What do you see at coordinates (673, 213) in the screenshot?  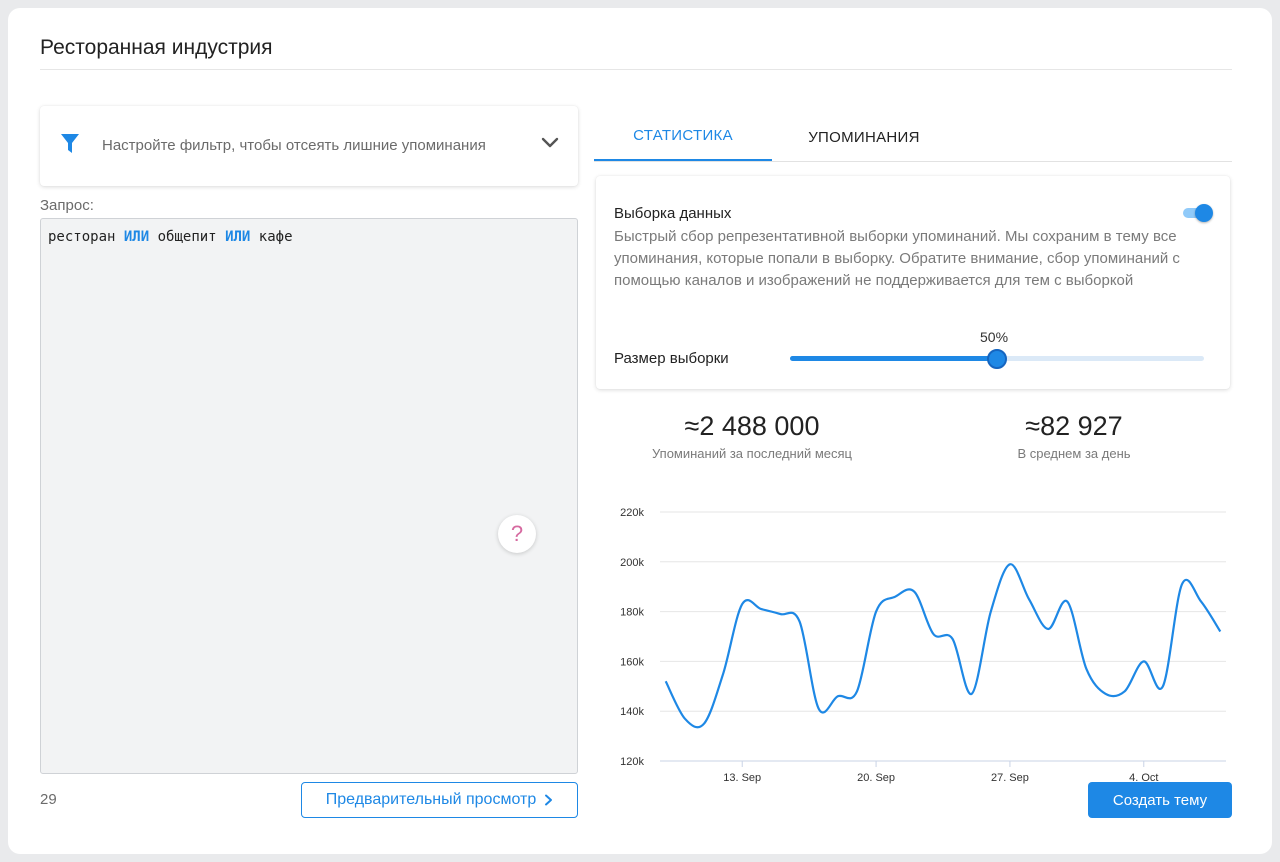 I see `sampling-title: Выборка данных` at bounding box center [673, 213].